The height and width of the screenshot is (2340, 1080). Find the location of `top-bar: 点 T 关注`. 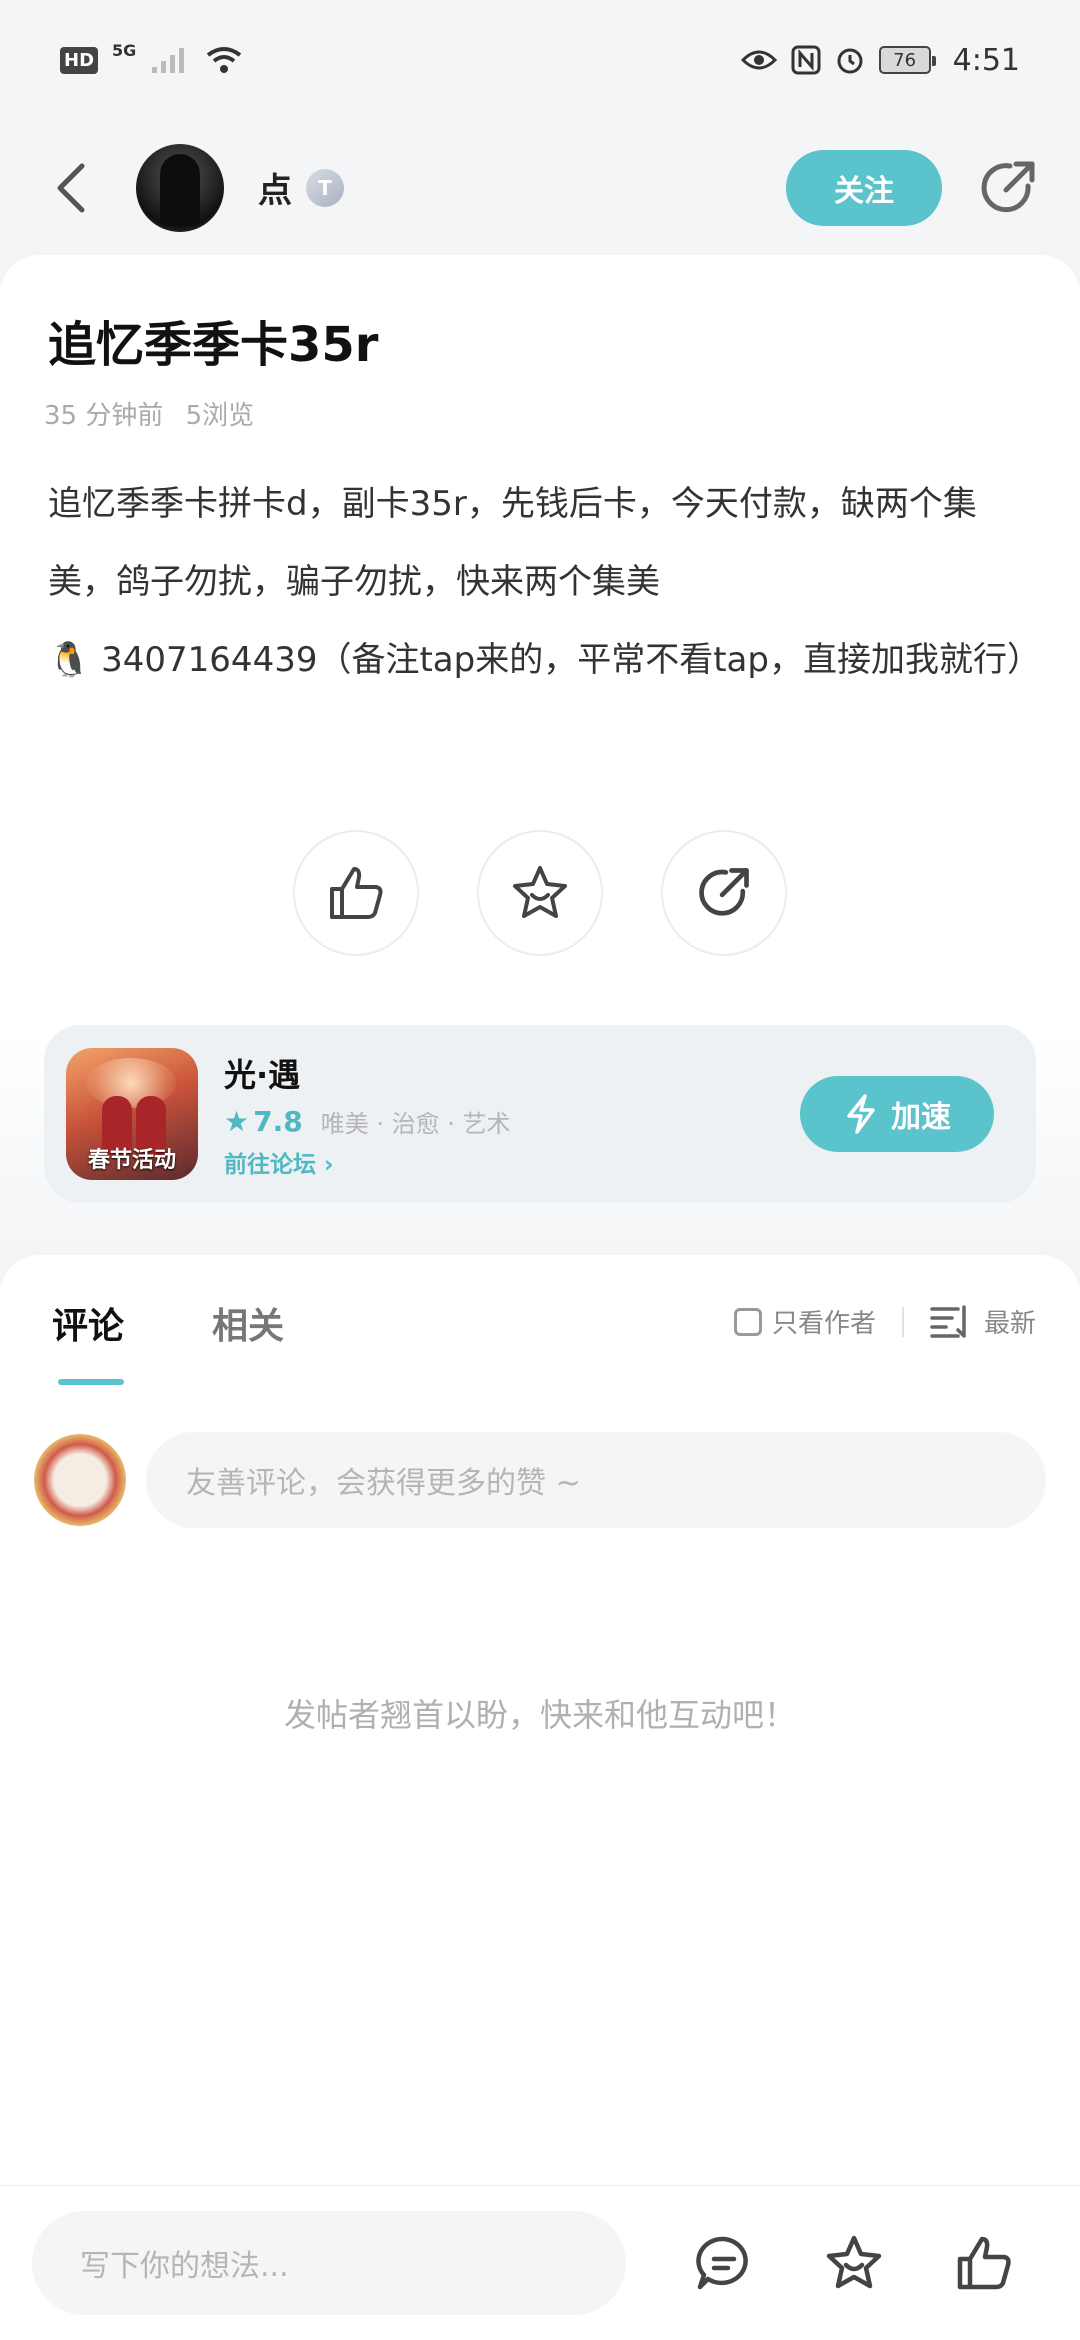

top-bar: 点 T 关注 is located at coordinates (540, 187).